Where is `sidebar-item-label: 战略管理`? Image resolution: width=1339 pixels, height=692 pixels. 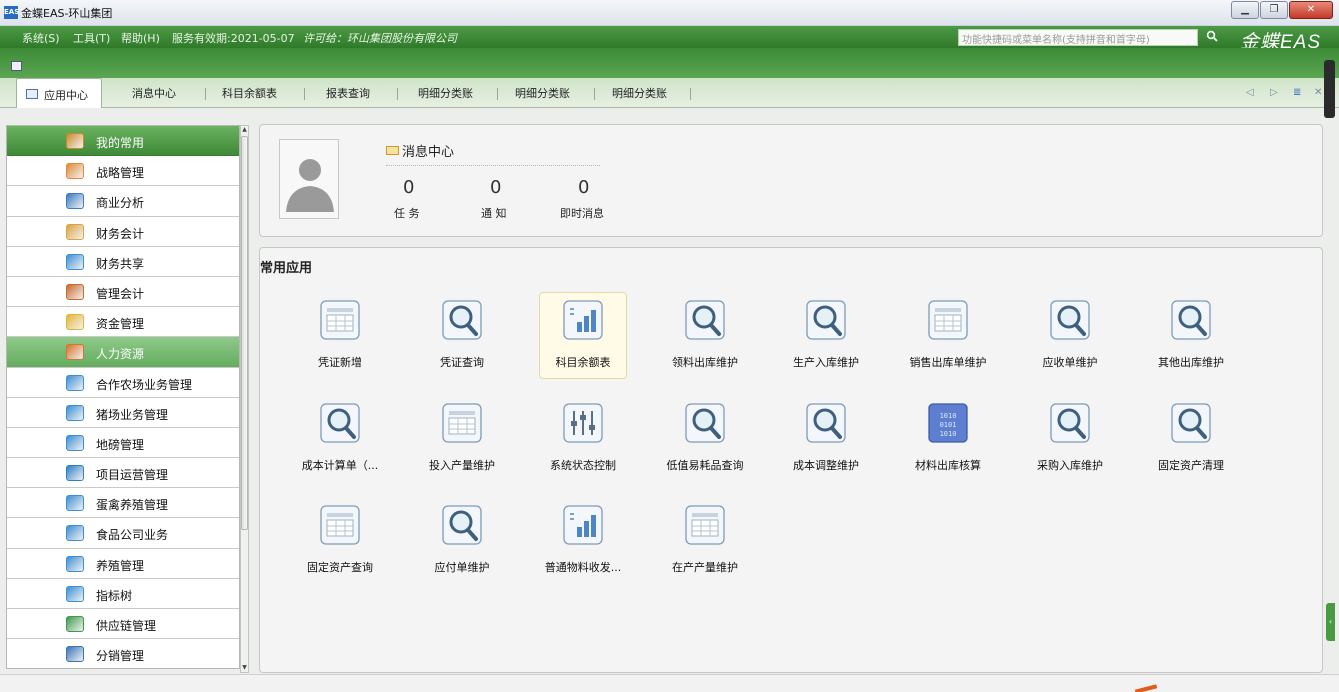
sidebar-item-label: 战略管理 is located at coordinates (120, 173).